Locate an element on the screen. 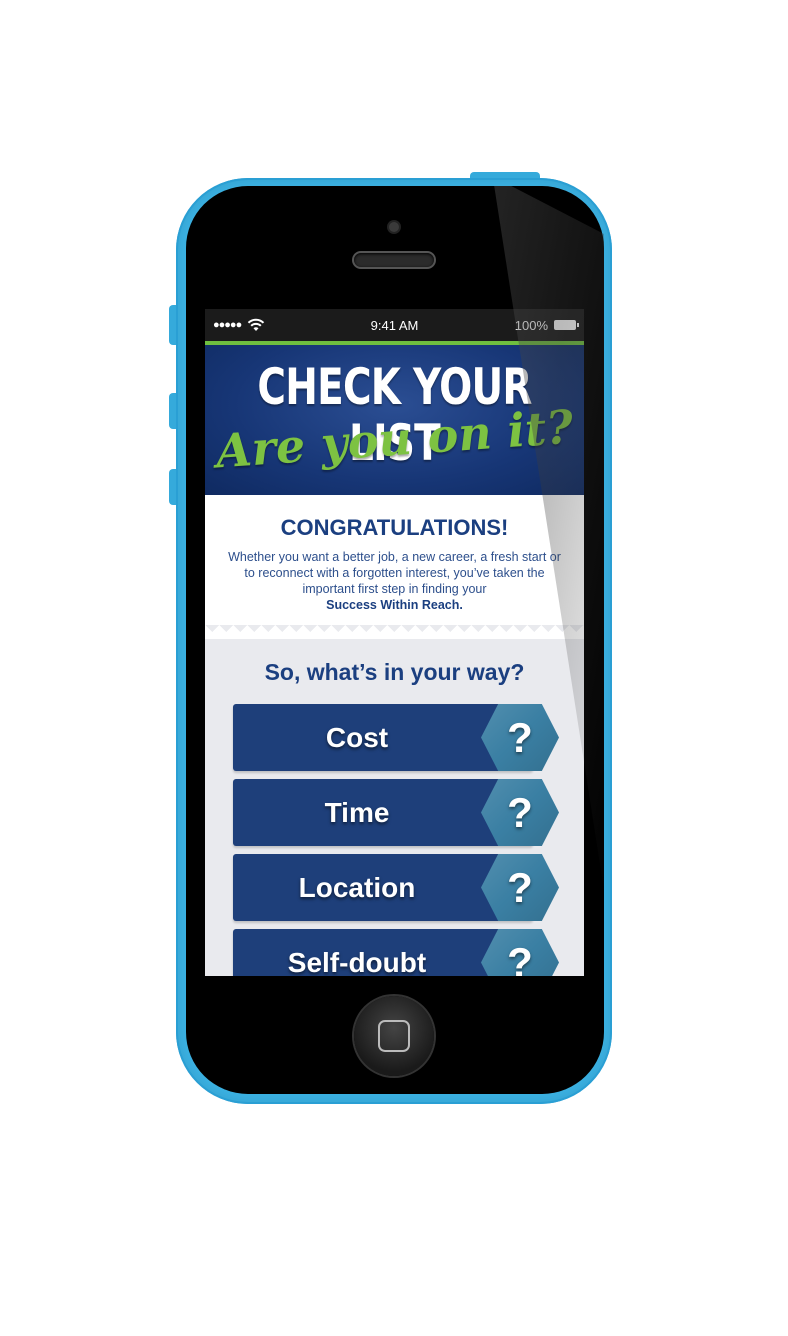 This screenshot has width=788, height=1336. obstacle-list: Cost ? Time ? Location ? Self-doubt ? is located at coordinates (396, 840).